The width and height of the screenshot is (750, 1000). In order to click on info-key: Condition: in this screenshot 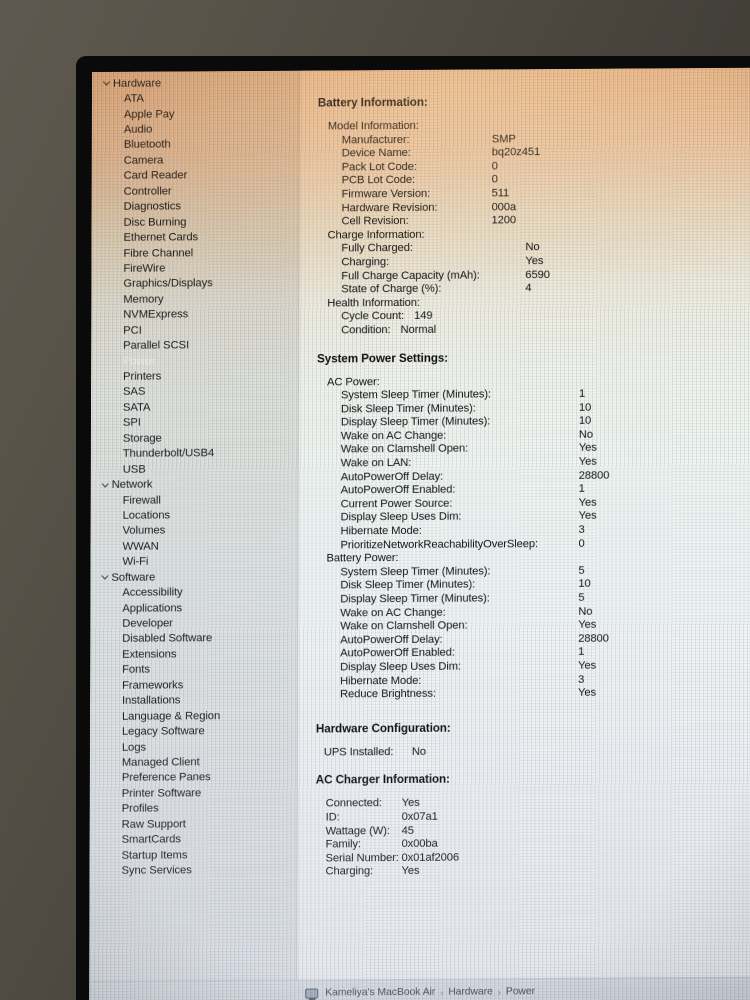, I will do `click(366, 330)`.